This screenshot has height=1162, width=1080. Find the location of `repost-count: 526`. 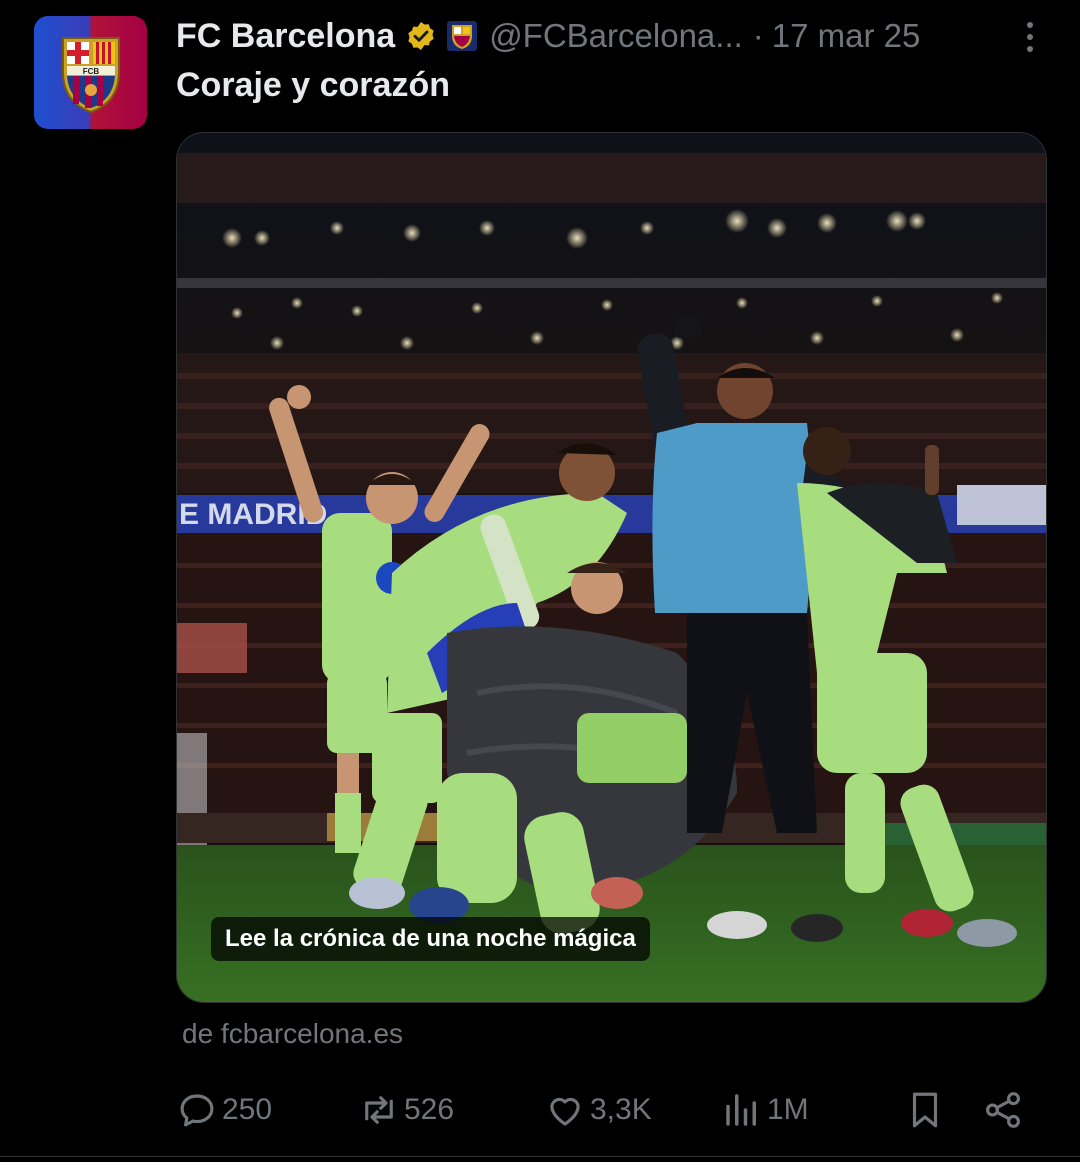

repost-count: 526 is located at coordinates (429, 1109).